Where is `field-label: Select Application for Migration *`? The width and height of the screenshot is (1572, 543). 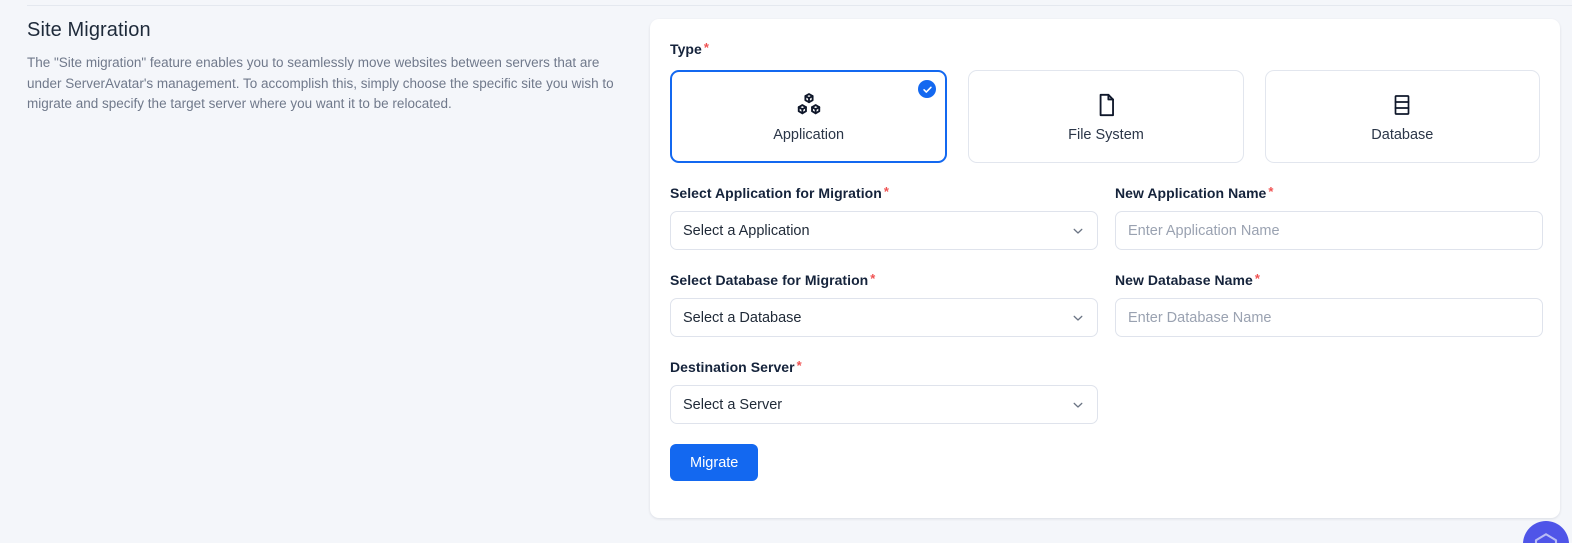
field-label: Select Application for Migration * is located at coordinates (884, 193).